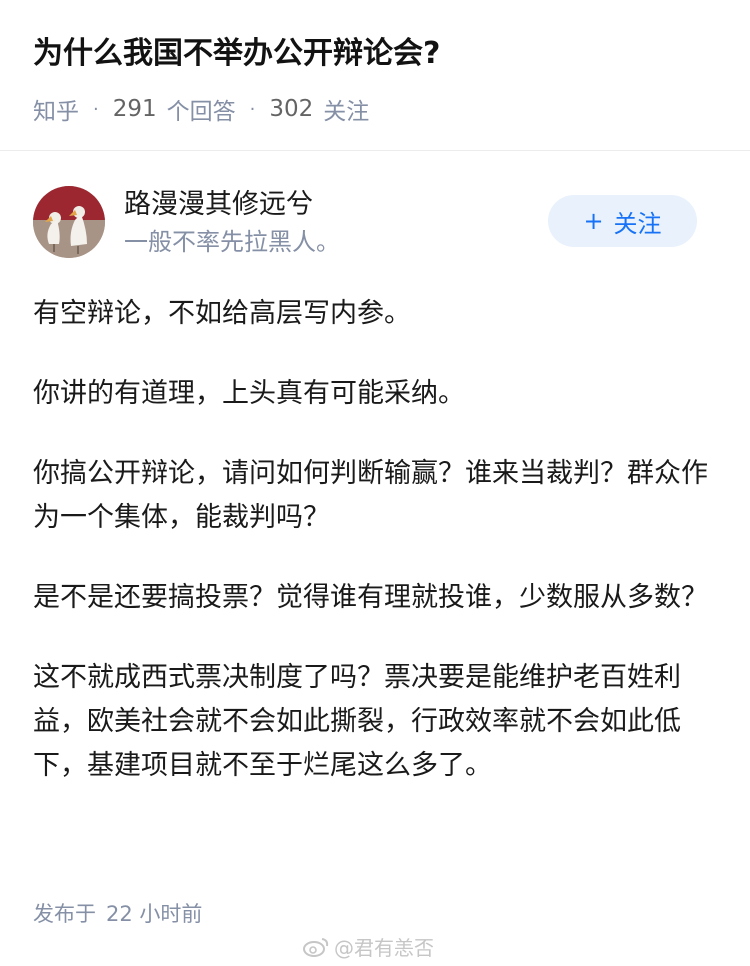  Describe the element at coordinates (64, 914) in the screenshot. I see `published-label: 发布于` at that location.